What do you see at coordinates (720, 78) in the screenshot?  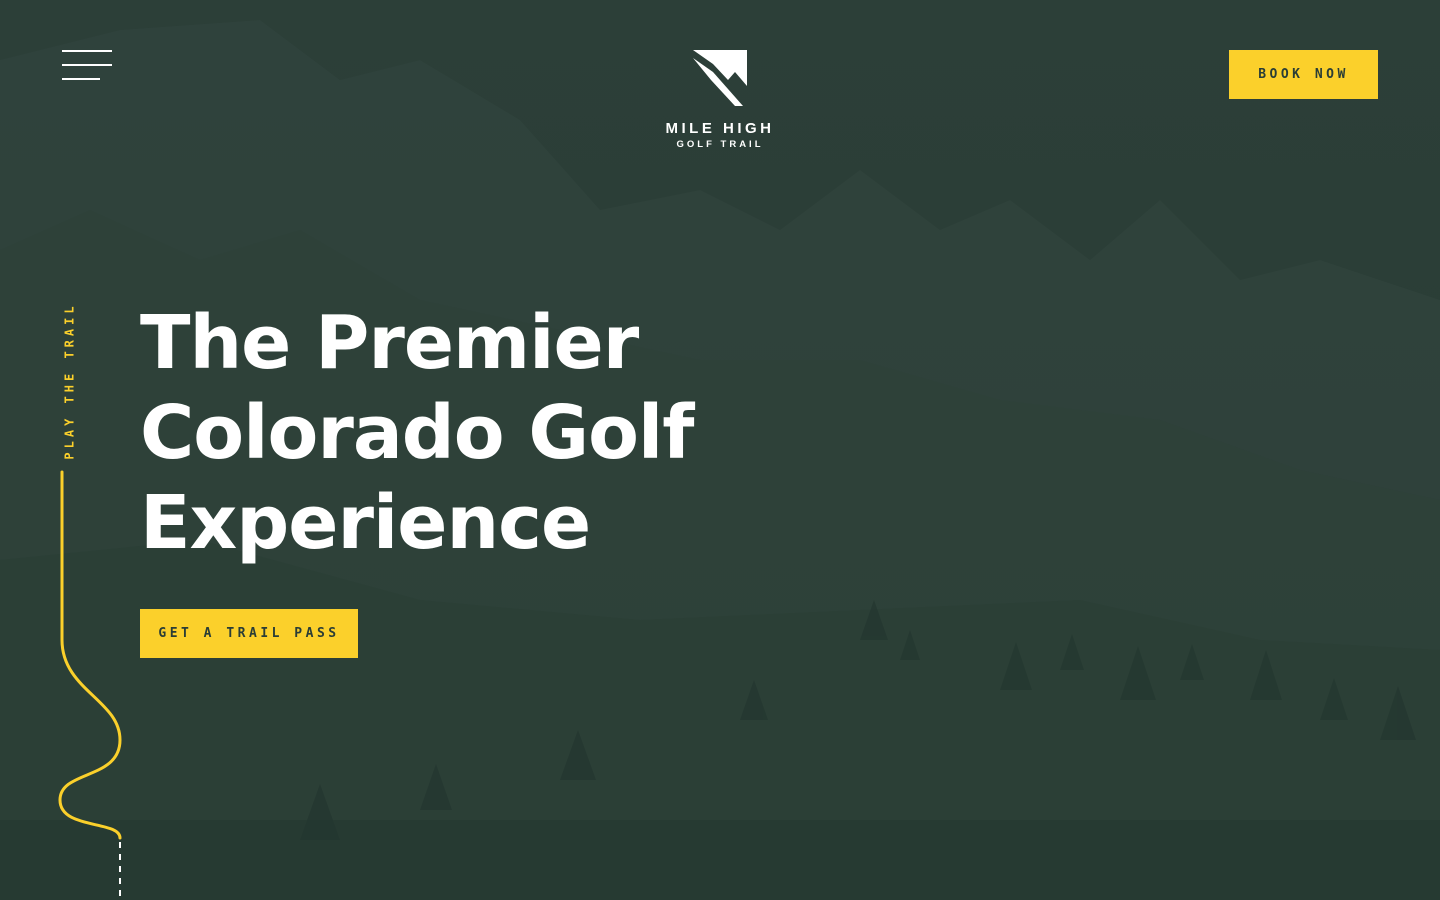 I see `mountain-logo-icon` at bounding box center [720, 78].